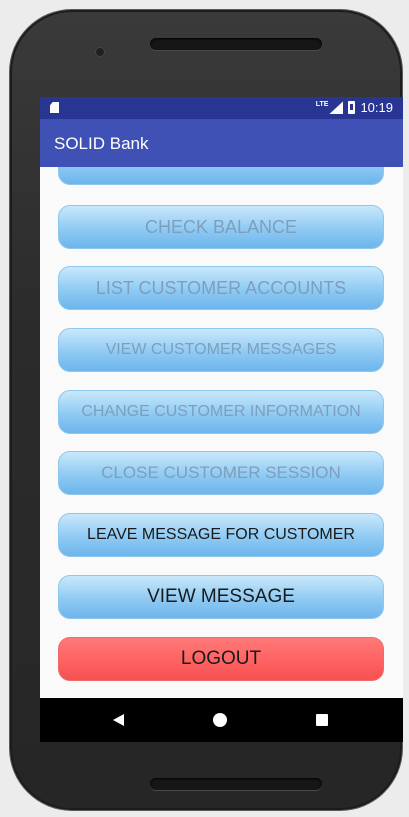 This screenshot has width=409, height=817. I want to click on check-balance-button: CHECK BALANCE, so click(221, 227).